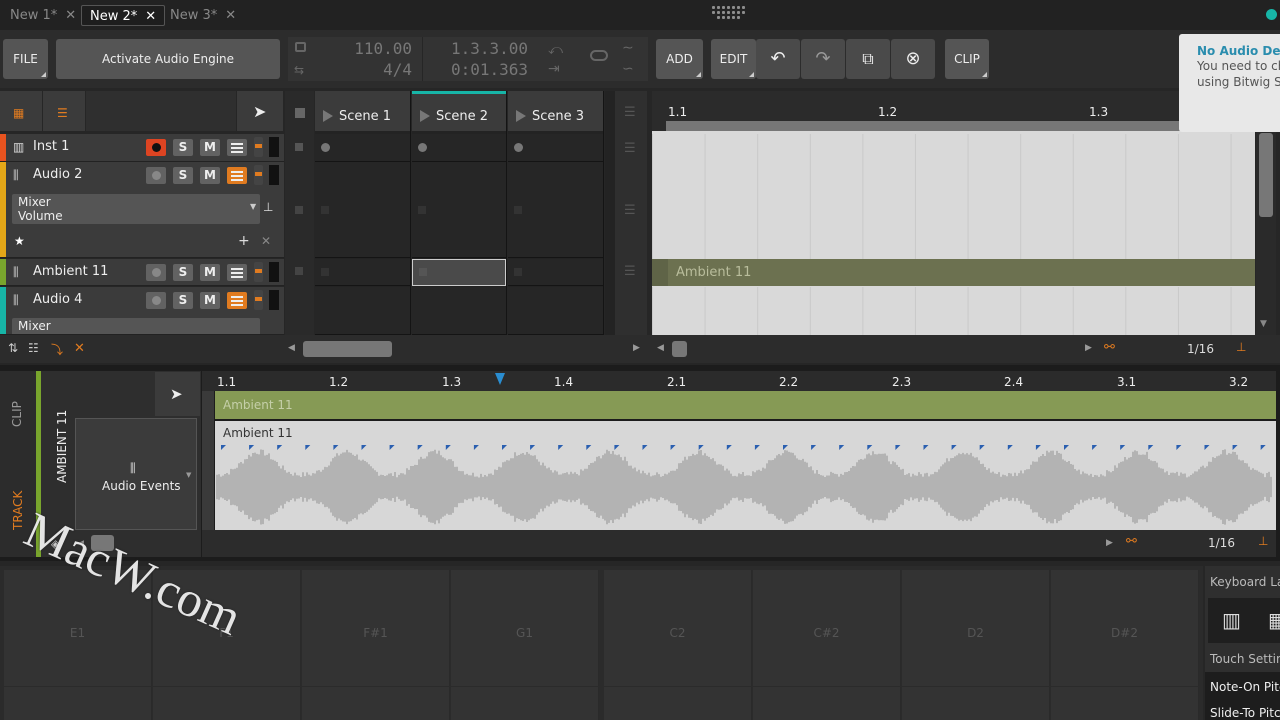 This screenshot has width=1280, height=720. I want to click on automation-icon: ∽, so click(628, 69).